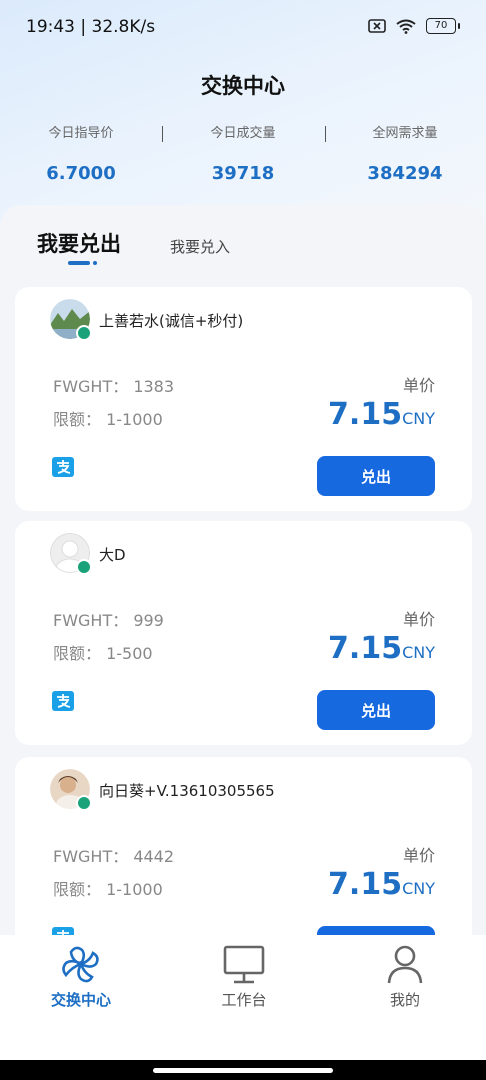 The image size is (486, 1080). I want to click on monitor-icon, so click(244, 964).